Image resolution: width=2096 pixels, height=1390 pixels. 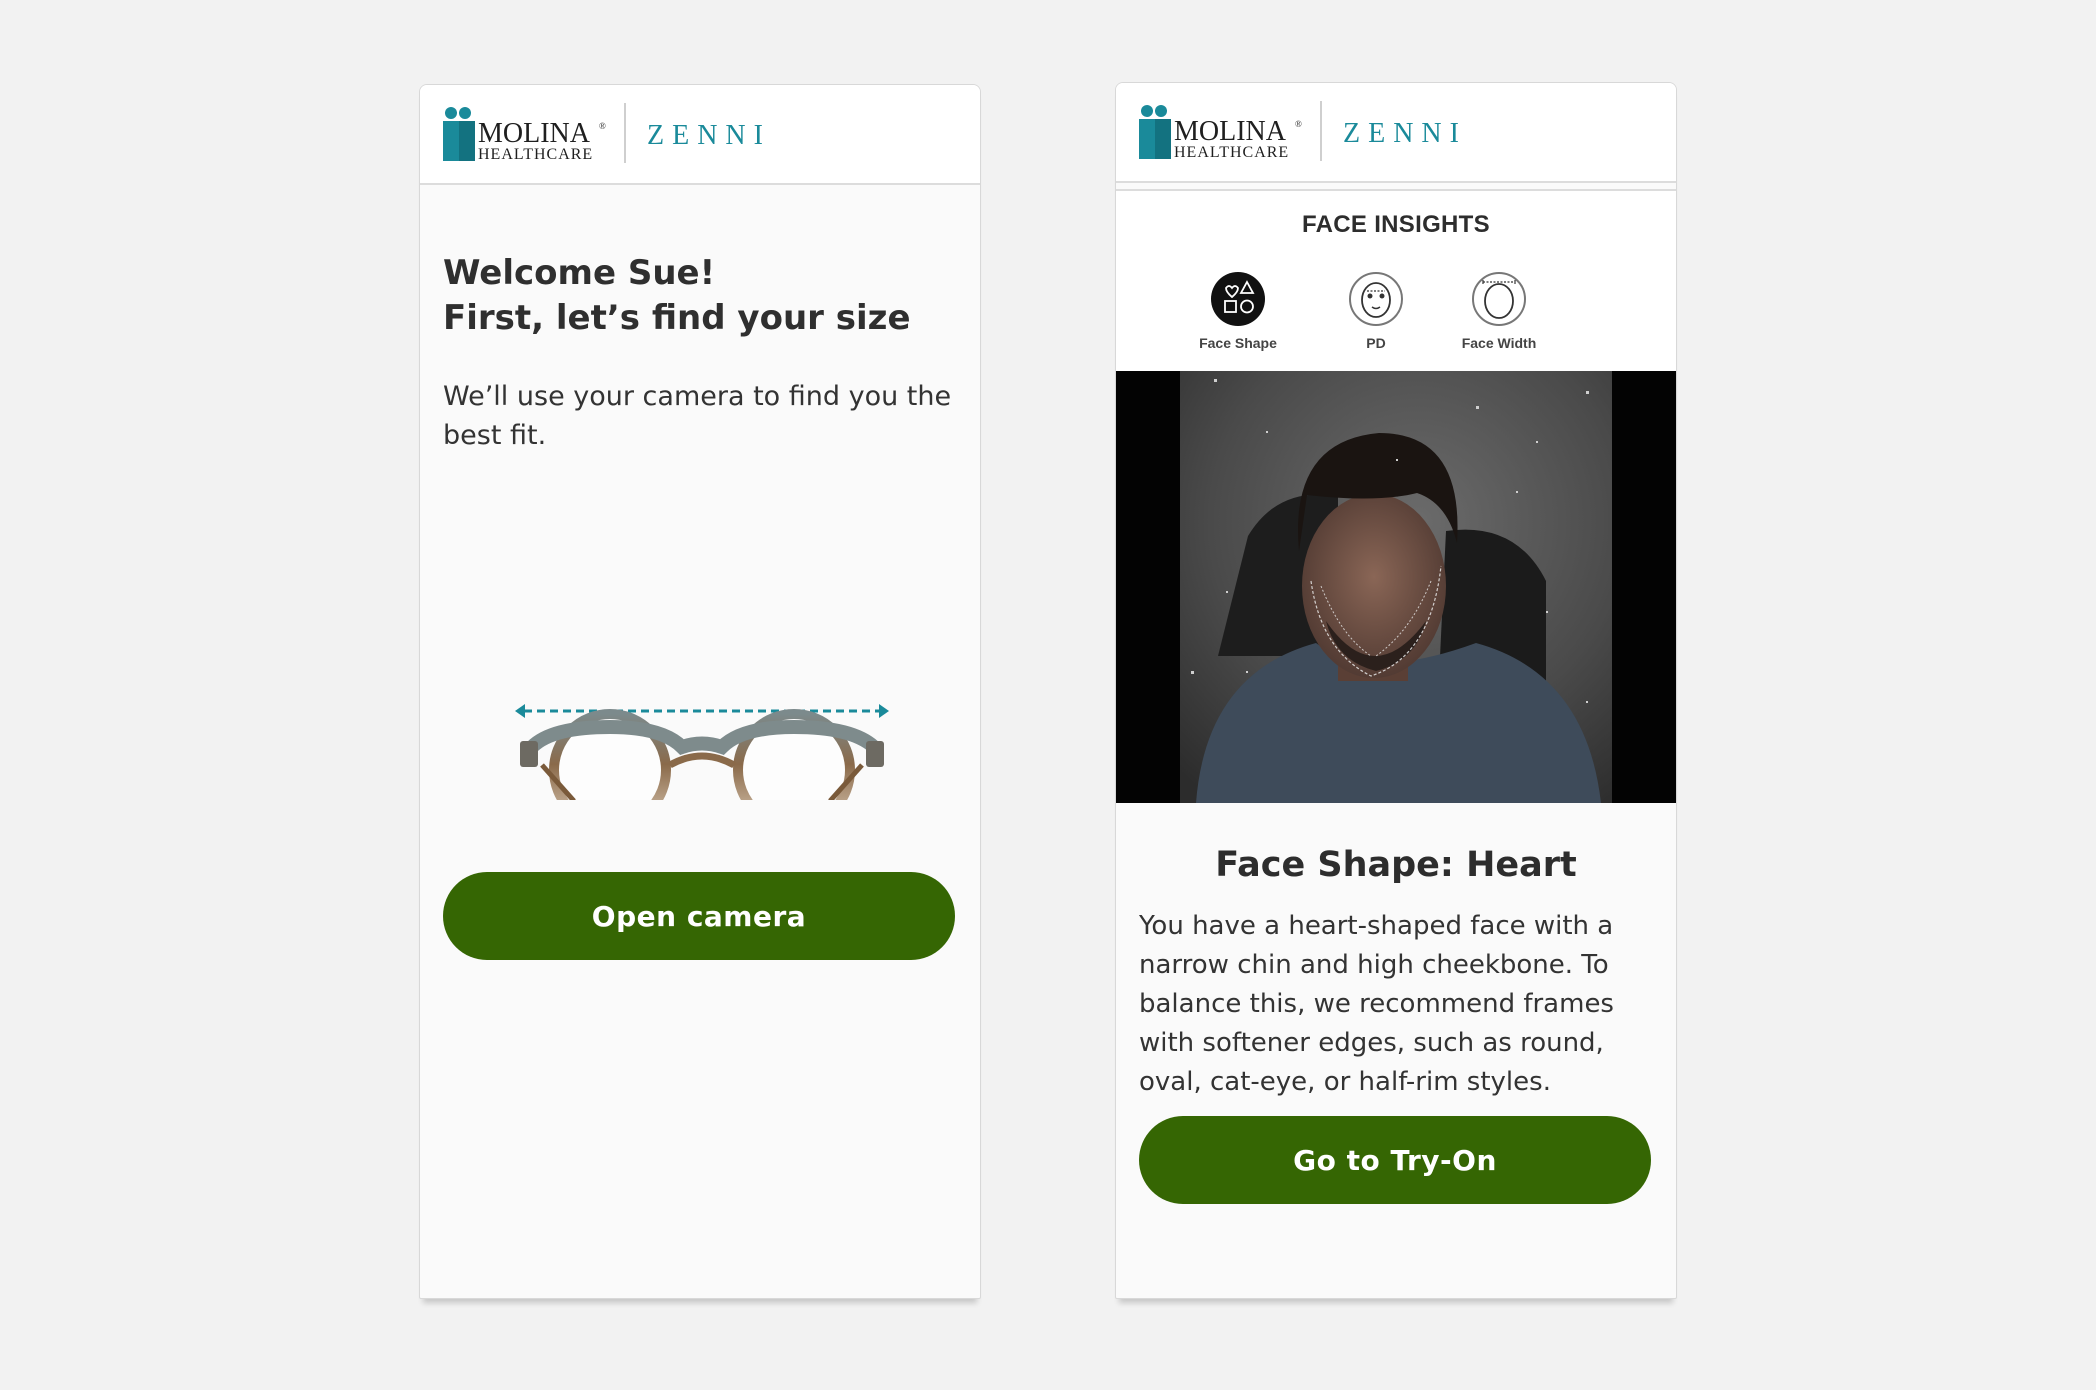 I want to click on go-to-try-on-button: Go to Try-On, so click(x=1395, y=1160).